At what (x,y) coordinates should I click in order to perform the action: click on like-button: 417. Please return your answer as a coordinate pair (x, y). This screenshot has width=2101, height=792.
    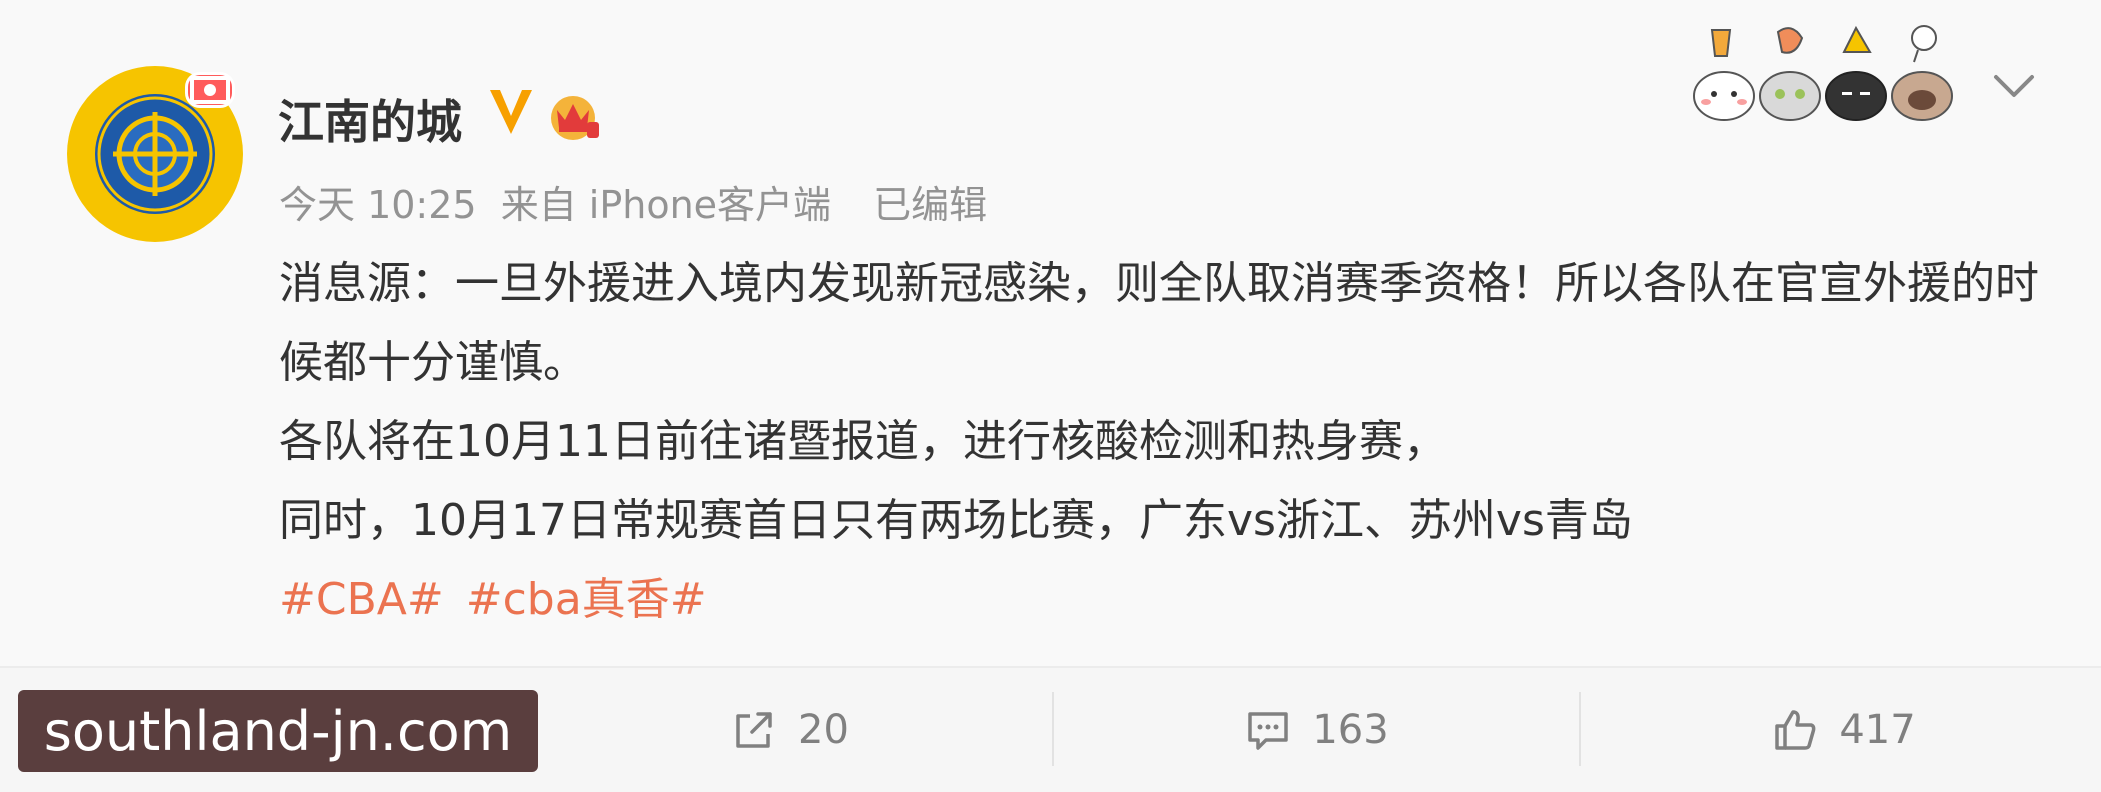
    Looking at the image, I should click on (1841, 730).